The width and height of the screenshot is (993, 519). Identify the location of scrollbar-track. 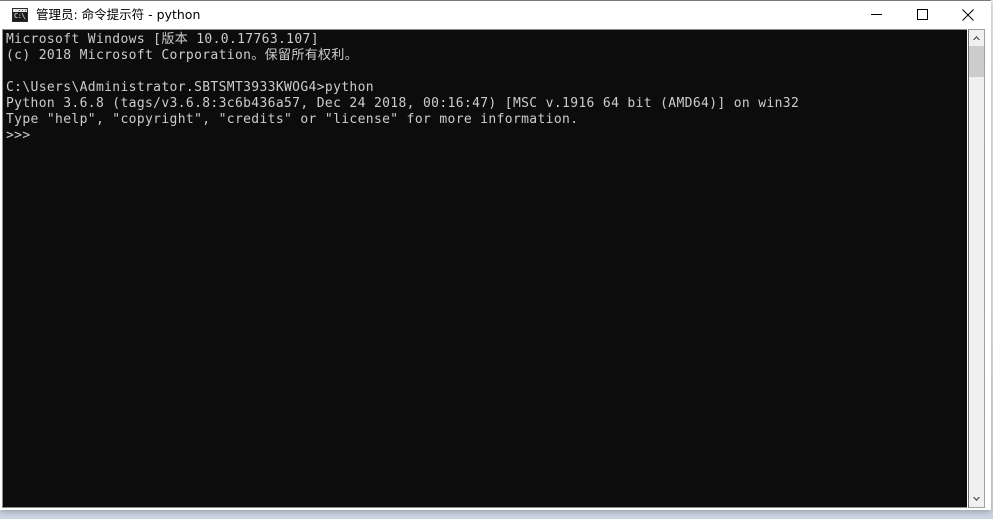
(976, 268).